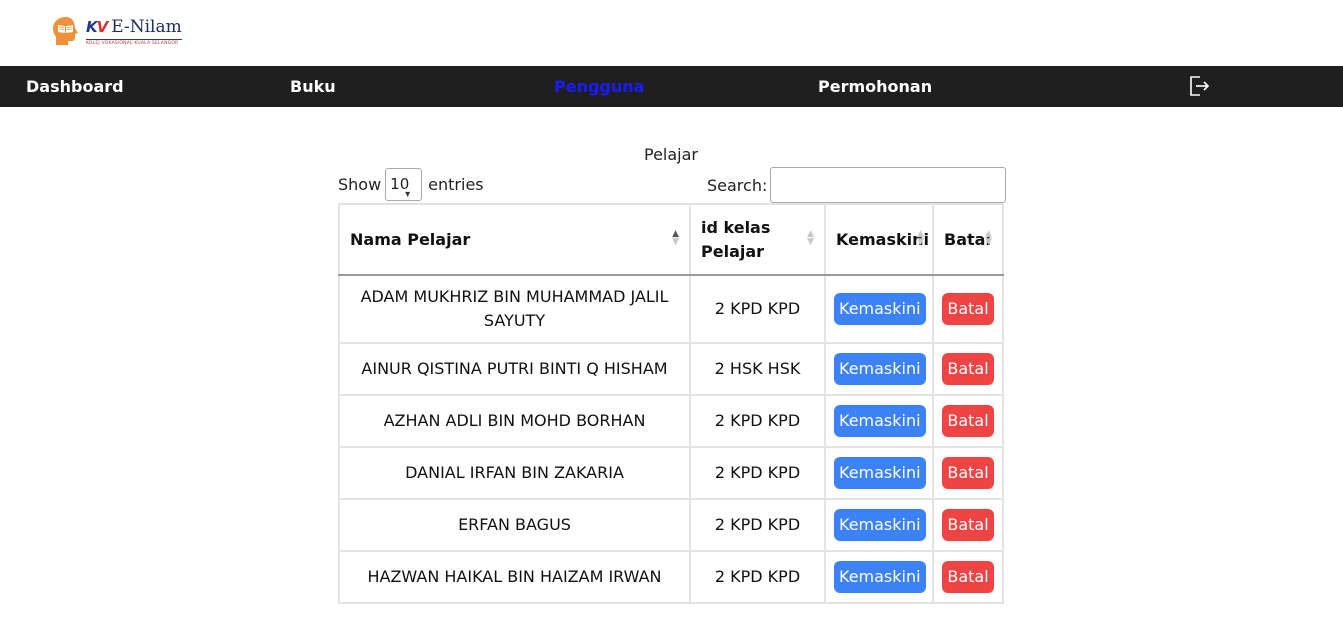  What do you see at coordinates (888, 185) in the screenshot?
I see `search-input` at bounding box center [888, 185].